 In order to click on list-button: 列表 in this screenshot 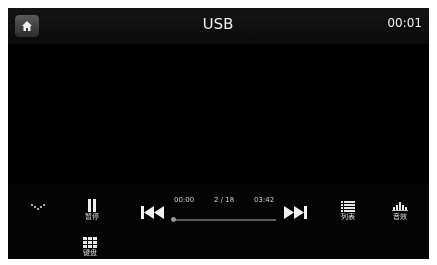, I will do `click(348, 211)`.